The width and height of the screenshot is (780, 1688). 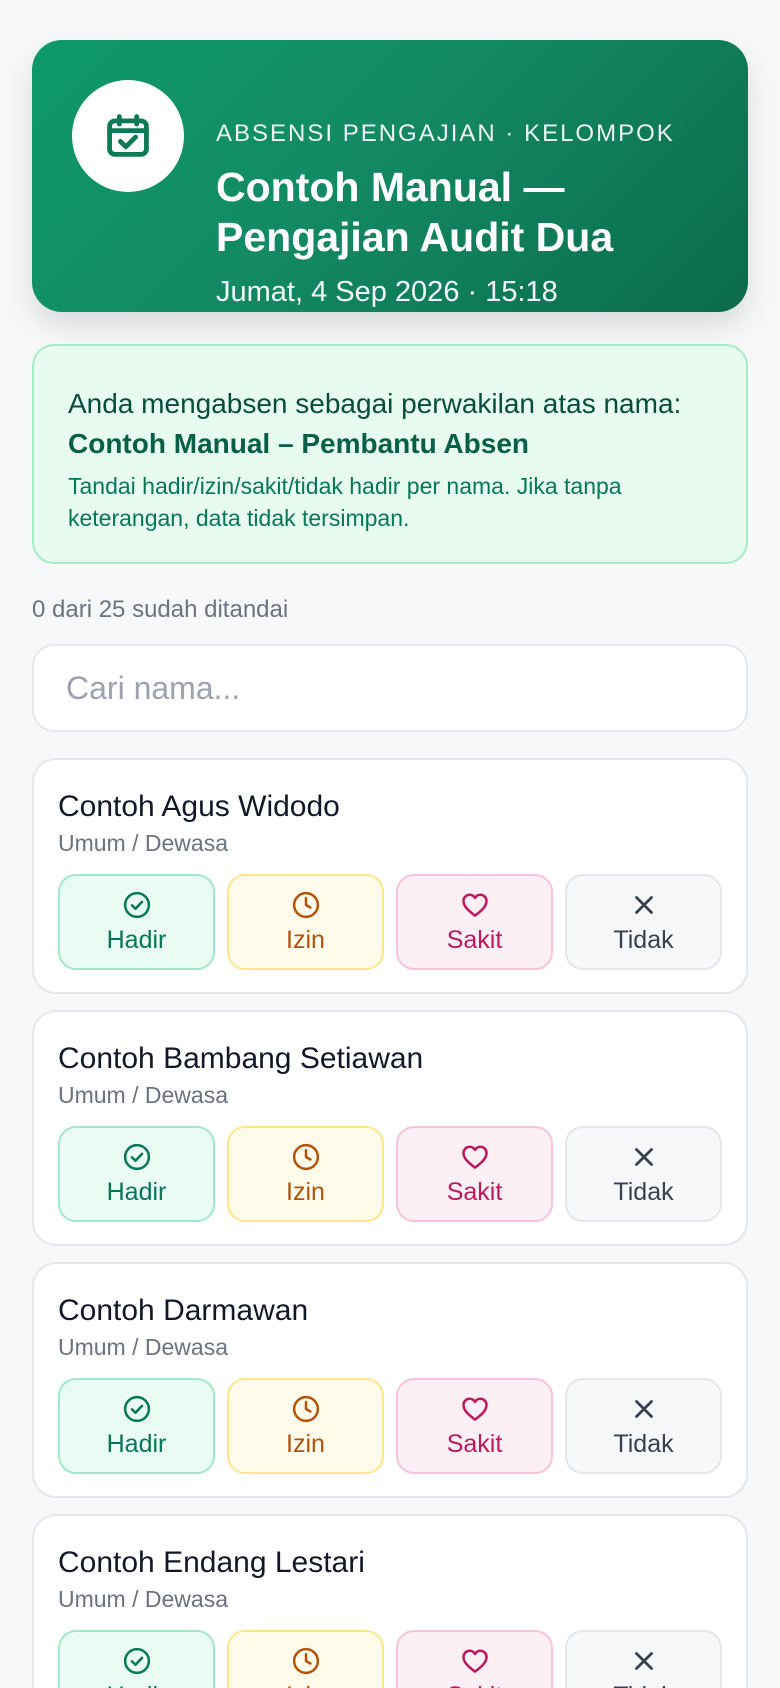 I want to click on member-name: Contoh Agus Widodo, so click(x=199, y=806).